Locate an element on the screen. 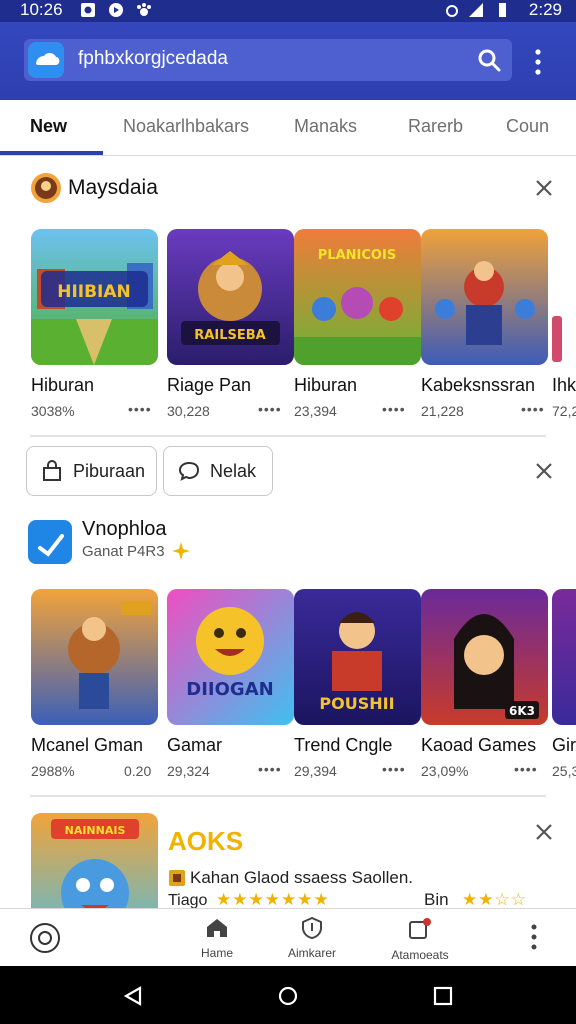 The width and height of the screenshot is (576, 1024). game-stat: 29,394 is located at coordinates (315, 771).